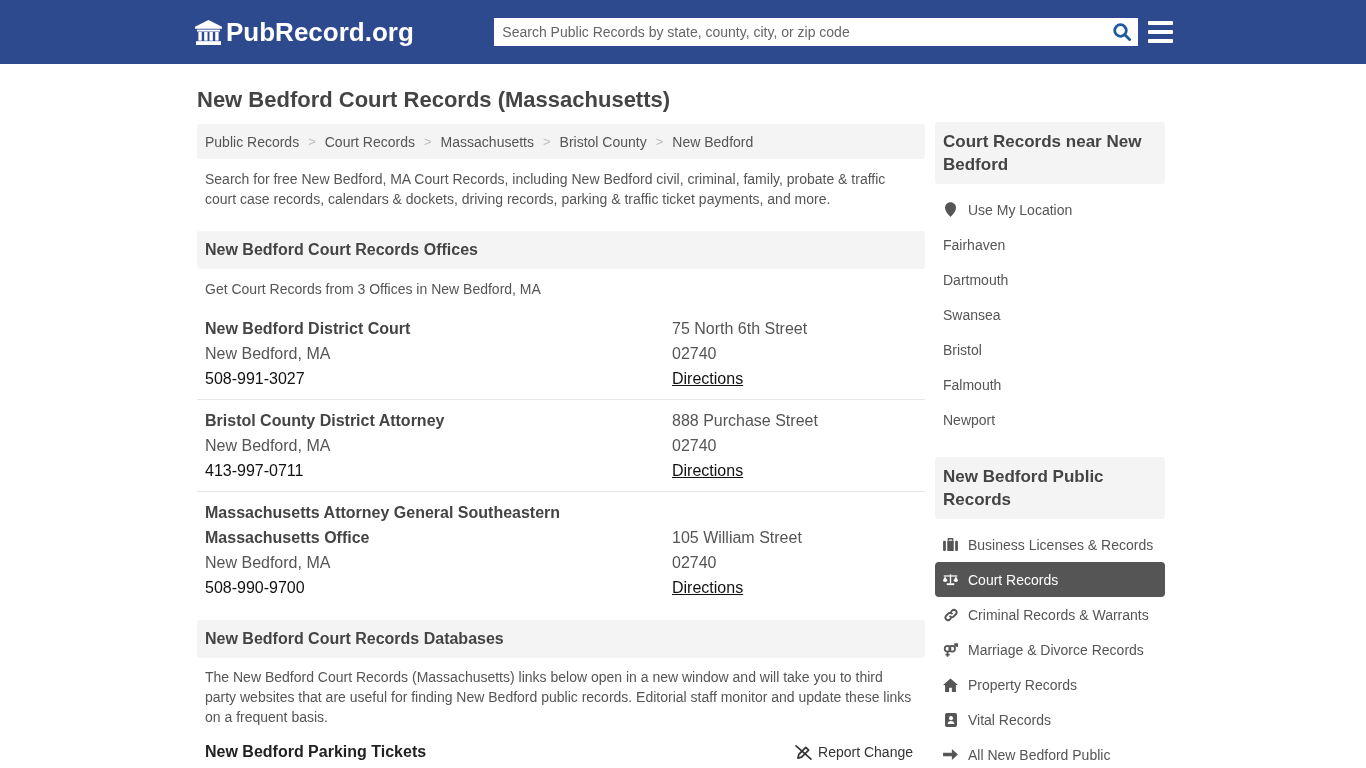 This screenshot has width=1366, height=768. Describe the element at coordinates (1122, 32) in the screenshot. I see `search-icon` at that location.